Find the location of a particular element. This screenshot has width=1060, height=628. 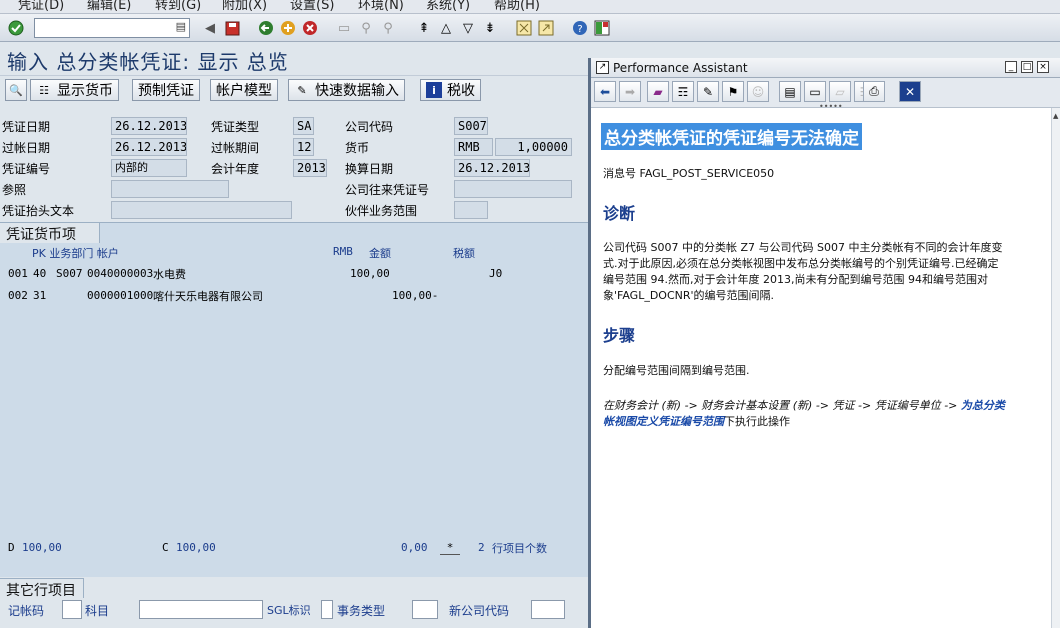

account-model-button: 帐户模型 is located at coordinates (244, 90).